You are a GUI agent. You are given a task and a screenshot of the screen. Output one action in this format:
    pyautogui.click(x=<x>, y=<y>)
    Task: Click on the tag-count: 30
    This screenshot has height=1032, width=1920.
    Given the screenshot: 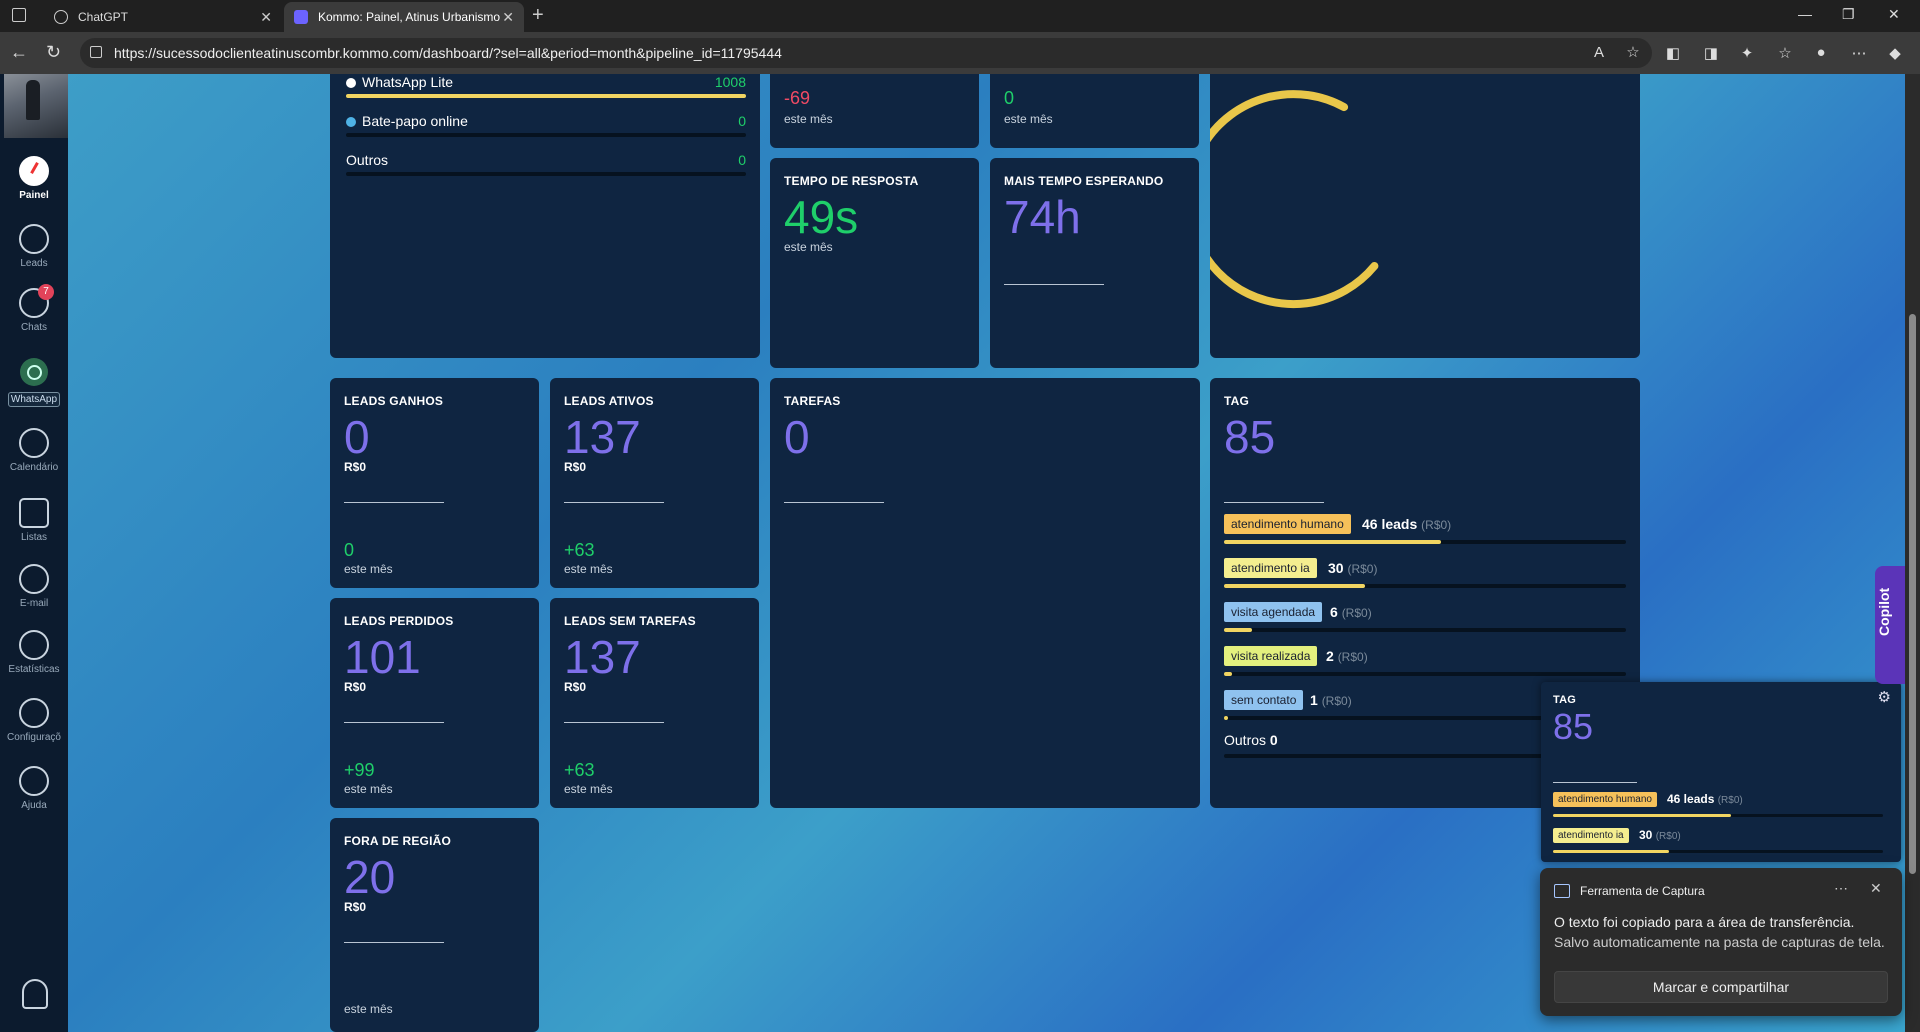 What is the action you would take?
    pyautogui.click(x=1336, y=568)
    